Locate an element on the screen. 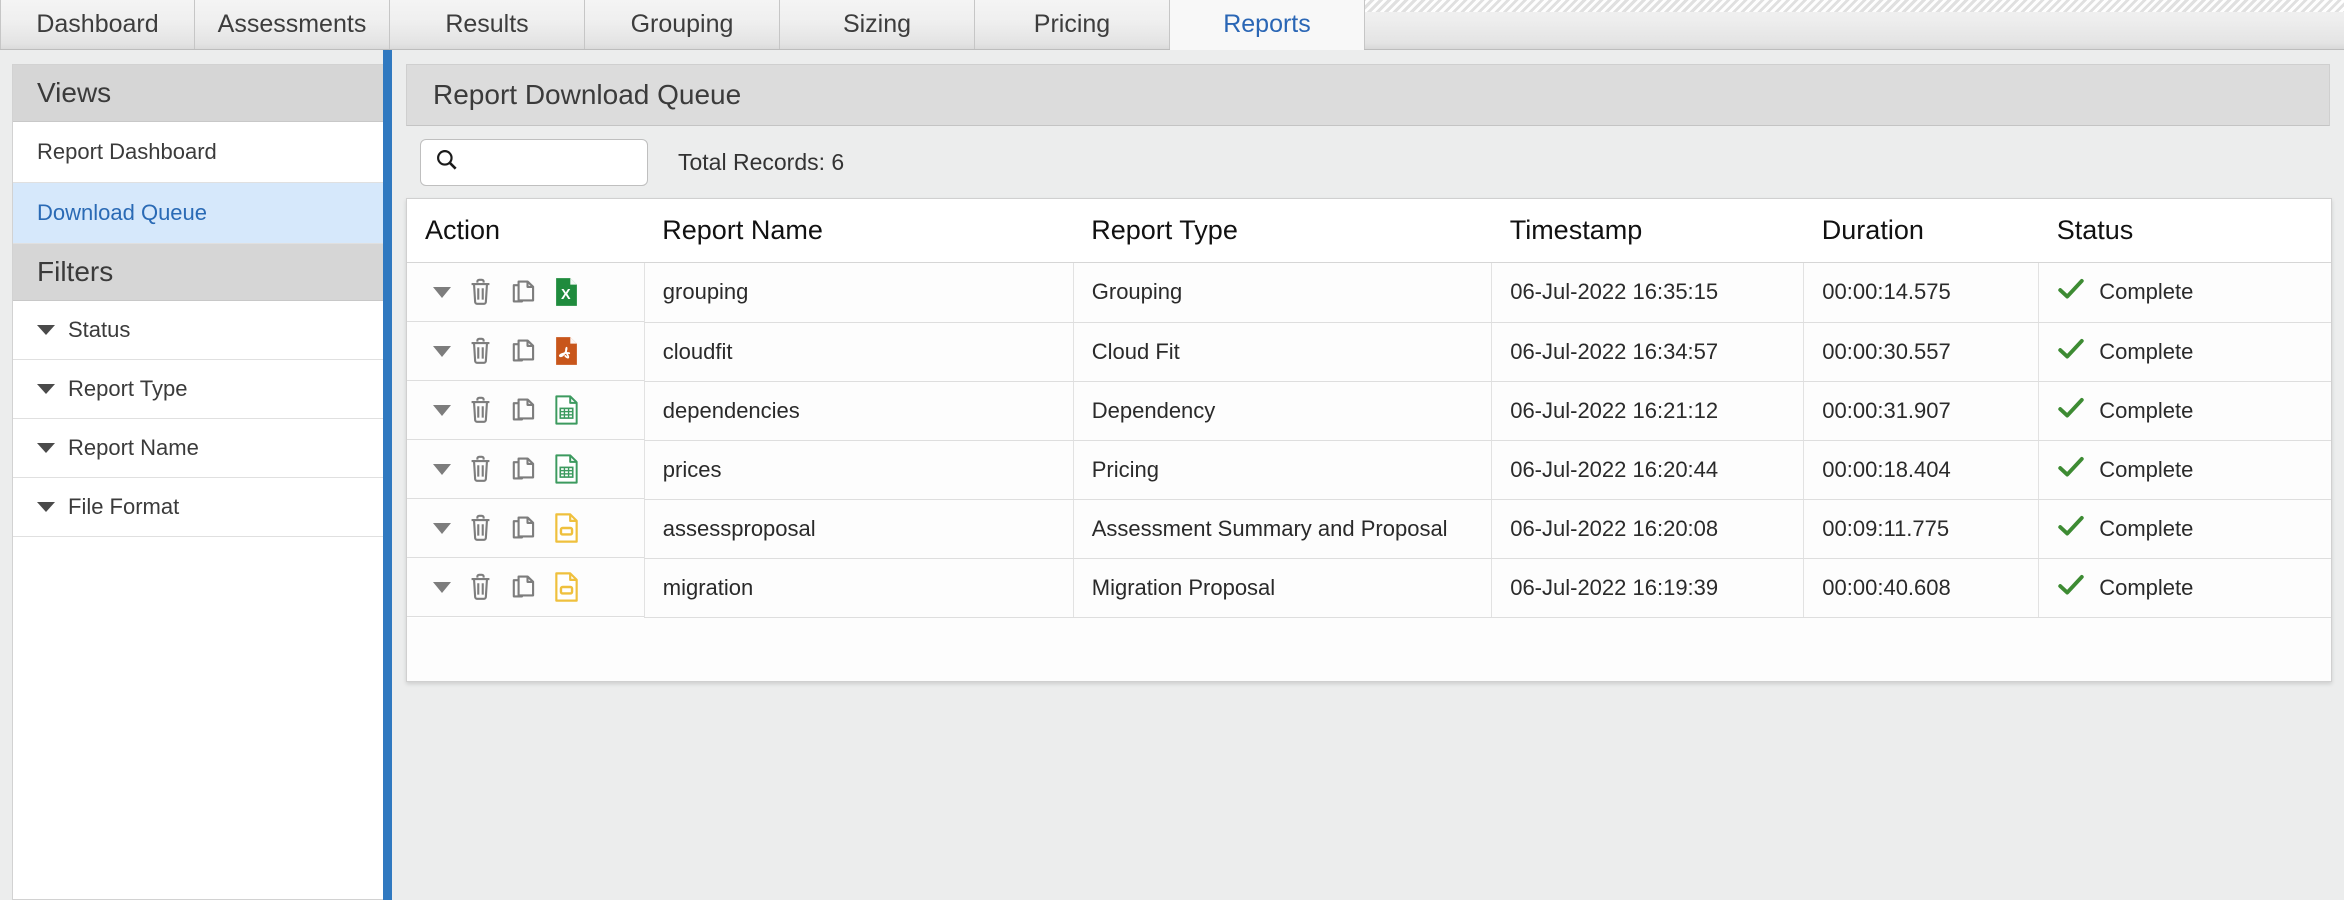 This screenshot has height=900, width=2344. filter-file-format: File Format is located at coordinates (198, 507).